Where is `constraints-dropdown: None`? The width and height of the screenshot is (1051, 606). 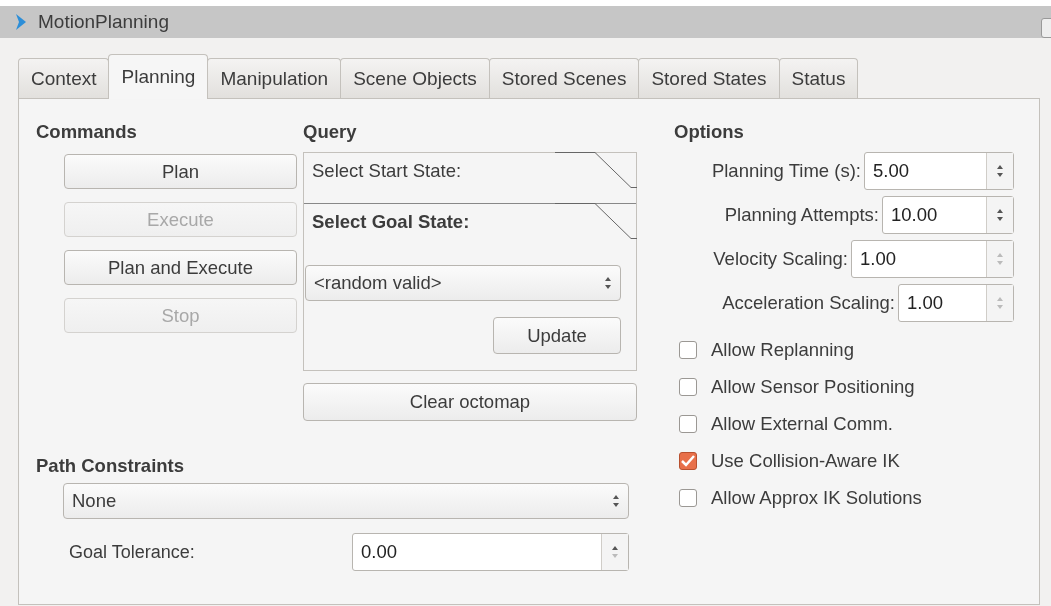 constraints-dropdown: None is located at coordinates (346, 501).